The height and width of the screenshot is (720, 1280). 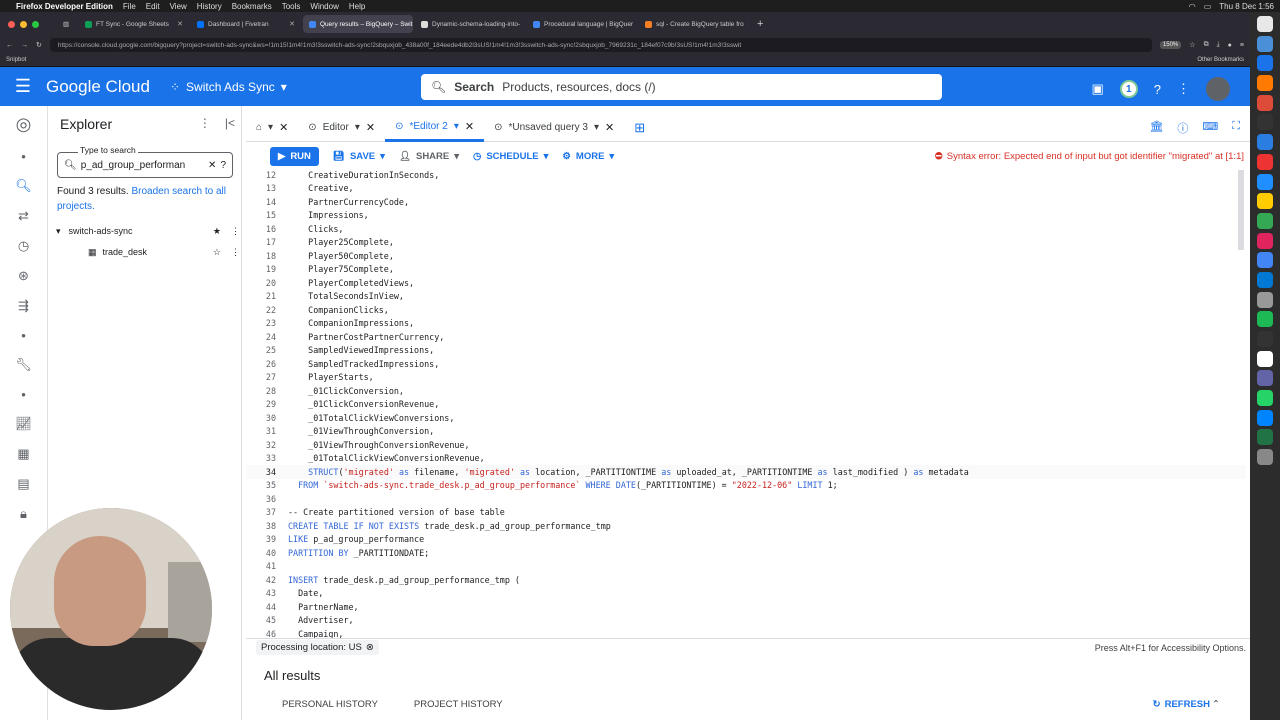 What do you see at coordinates (588, 156) in the screenshot?
I see `more-button: ⚙ MORE ▾` at bounding box center [588, 156].